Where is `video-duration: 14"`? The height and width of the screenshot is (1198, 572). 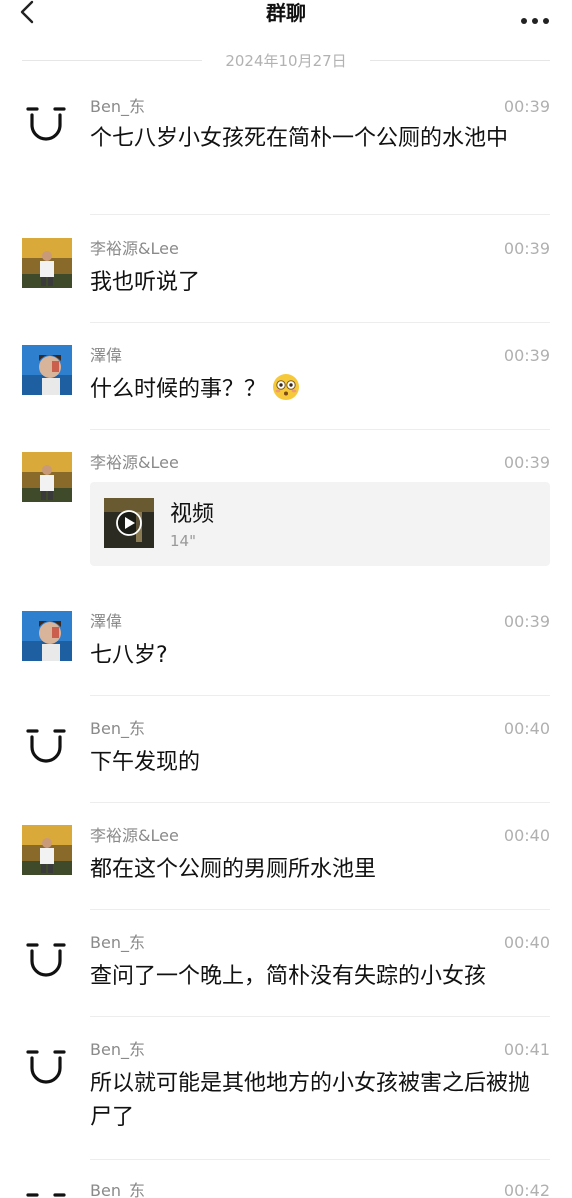 video-duration: 14" is located at coordinates (183, 541).